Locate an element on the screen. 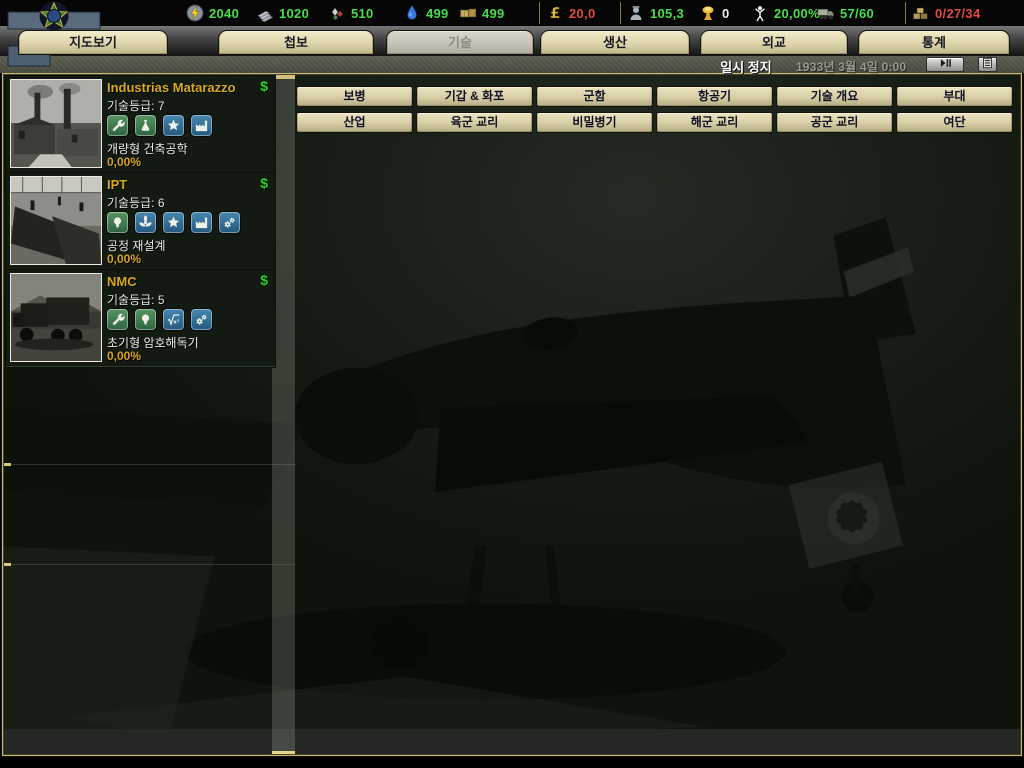 Image resolution: width=1024 pixels, height=768 pixels. team-name: Industrias Matarazzo is located at coordinates (171, 87).